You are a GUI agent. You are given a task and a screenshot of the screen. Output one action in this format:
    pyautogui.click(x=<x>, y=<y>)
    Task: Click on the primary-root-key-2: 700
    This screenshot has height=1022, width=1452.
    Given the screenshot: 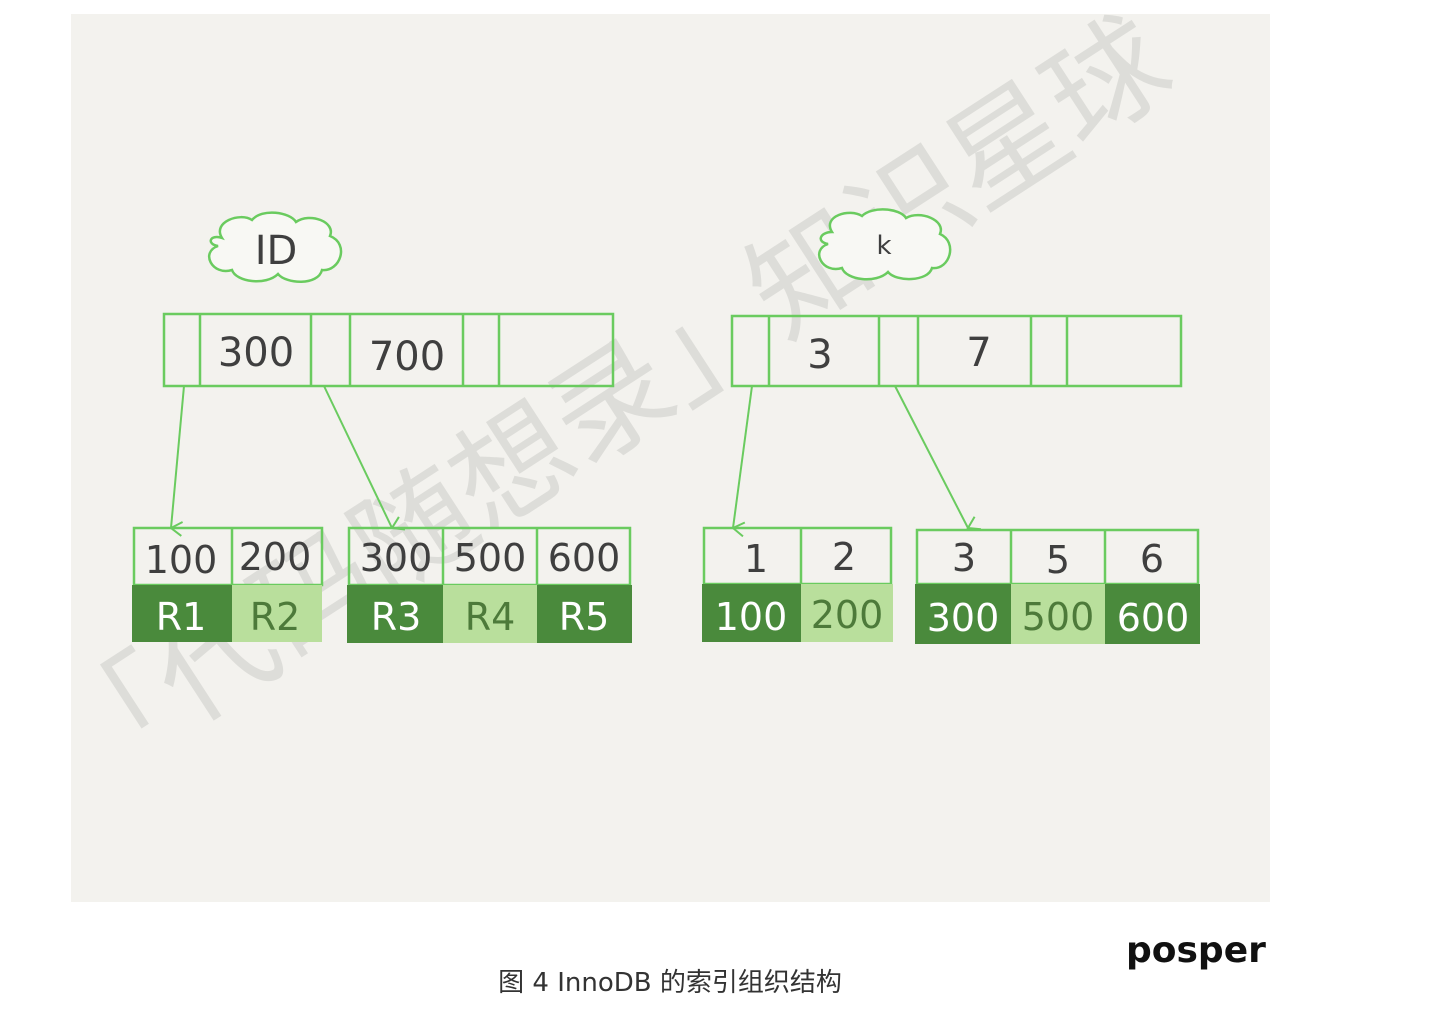 What is the action you would take?
    pyautogui.click(x=407, y=357)
    